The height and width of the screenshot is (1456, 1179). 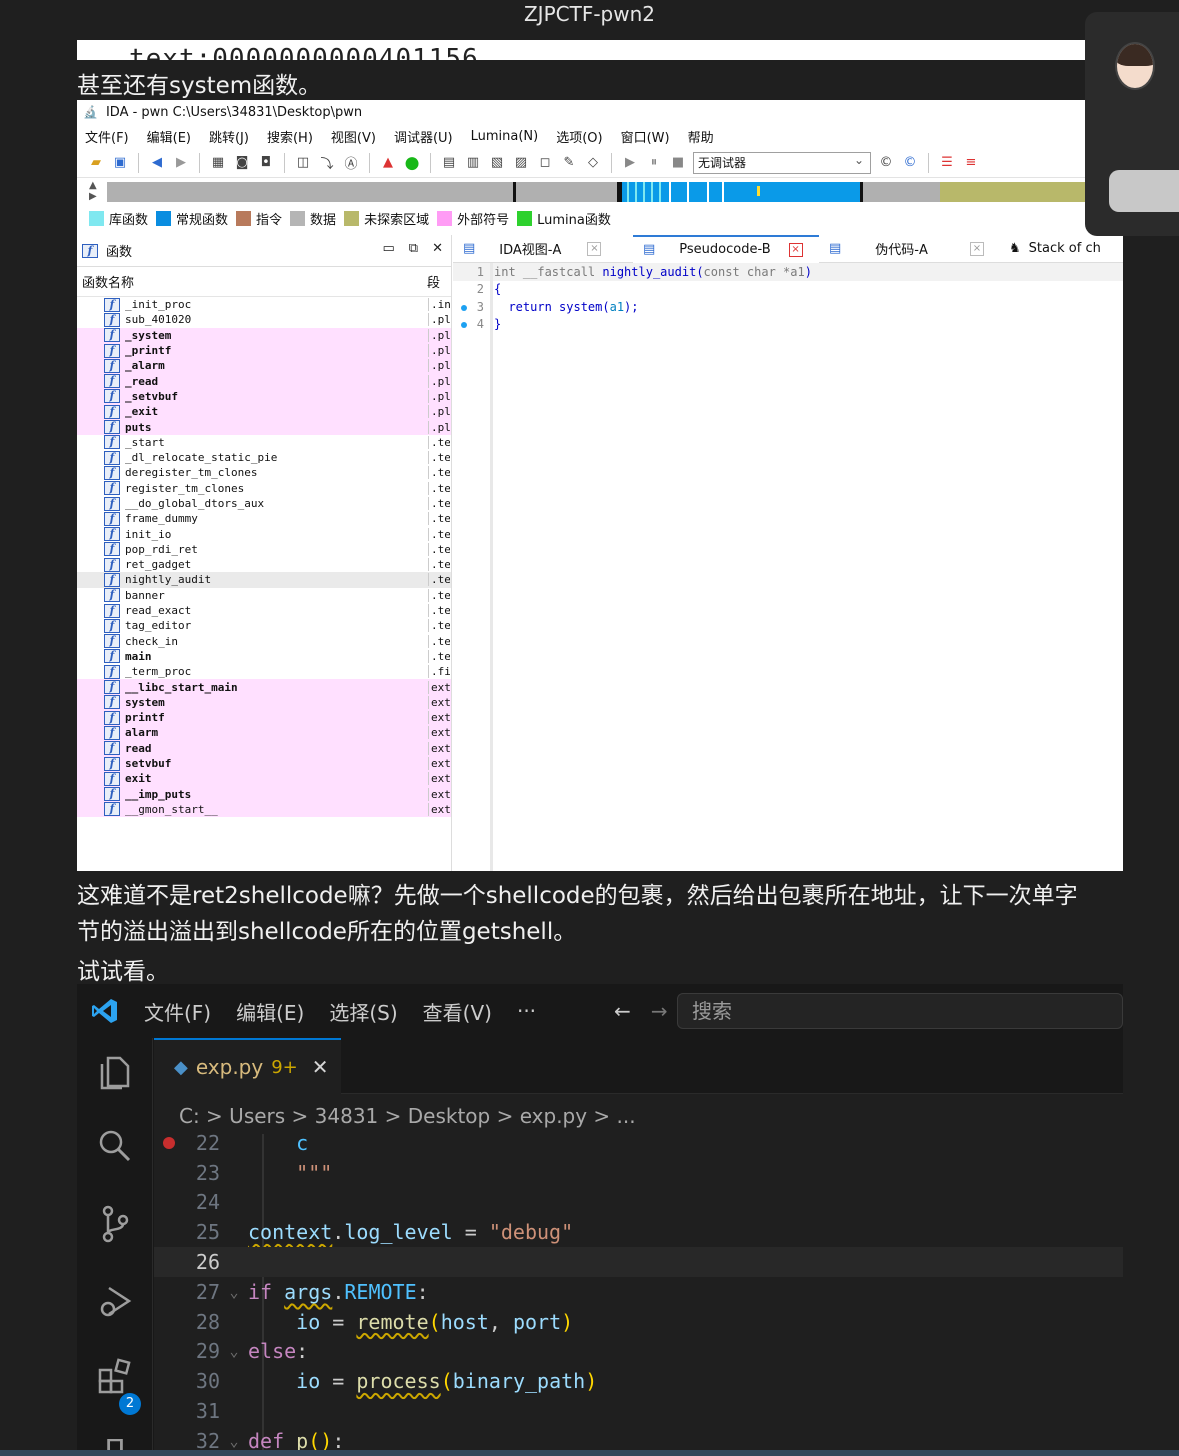 What do you see at coordinates (252, 281) in the screenshot?
I see `column-function-name: 函数名称` at bounding box center [252, 281].